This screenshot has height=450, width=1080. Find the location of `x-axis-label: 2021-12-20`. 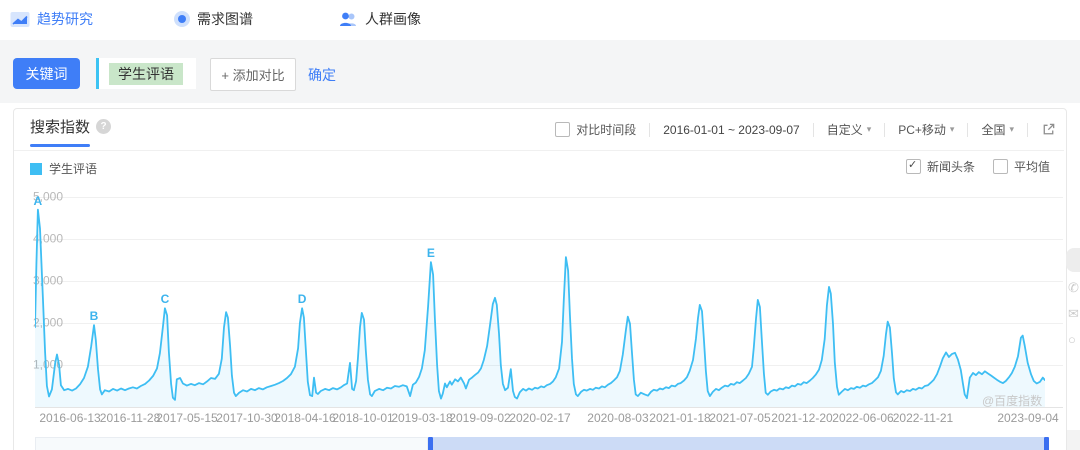

x-axis-label: 2021-12-20 is located at coordinates (802, 418).